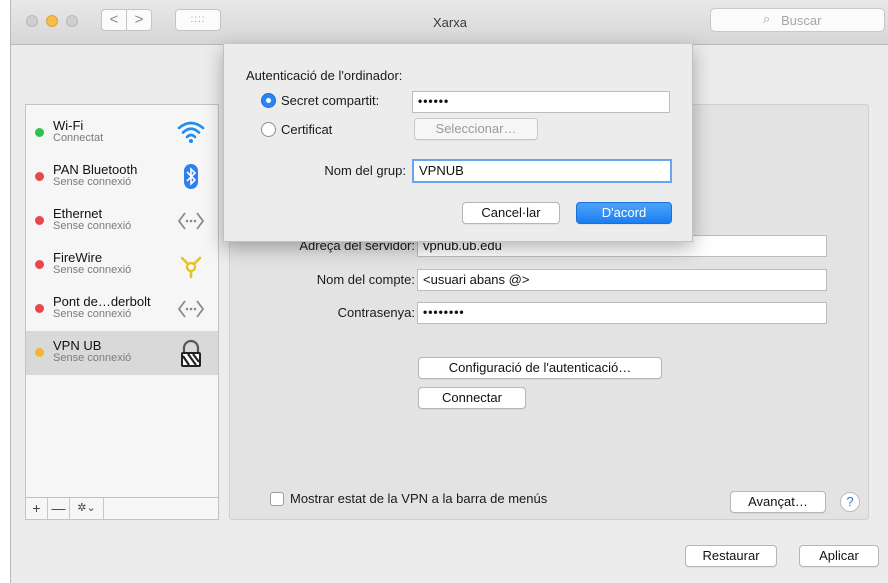 Image resolution: width=888 pixels, height=583 pixels. What do you see at coordinates (78, 257) in the screenshot?
I see `service-name: FireWire` at bounding box center [78, 257].